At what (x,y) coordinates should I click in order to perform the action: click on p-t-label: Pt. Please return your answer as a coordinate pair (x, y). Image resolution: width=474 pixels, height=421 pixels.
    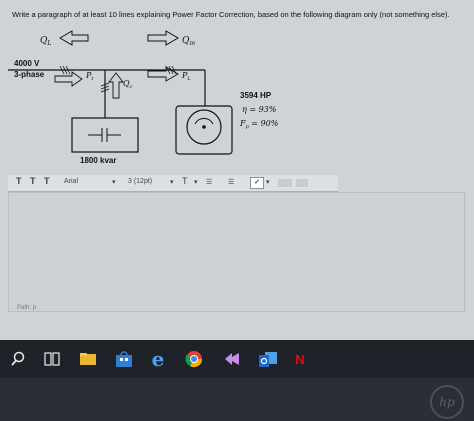
    Looking at the image, I should click on (89, 76).